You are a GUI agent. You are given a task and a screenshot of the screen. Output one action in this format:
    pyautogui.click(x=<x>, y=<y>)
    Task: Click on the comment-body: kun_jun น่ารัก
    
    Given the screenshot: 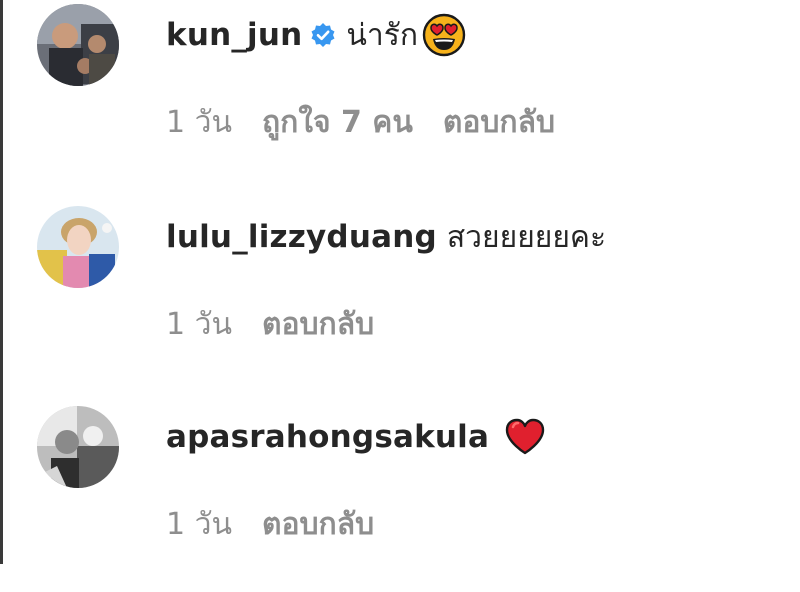 What is the action you would take?
    pyautogui.click(x=316, y=35)
    